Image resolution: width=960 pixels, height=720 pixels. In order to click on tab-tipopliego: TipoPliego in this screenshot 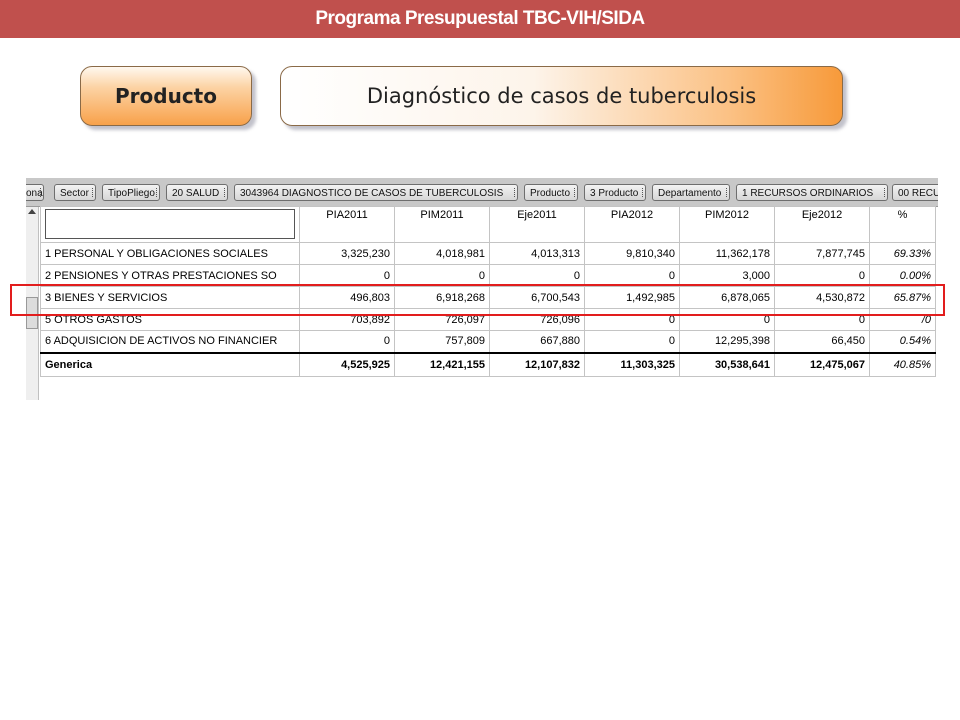, I will do `click(131, 192)`.